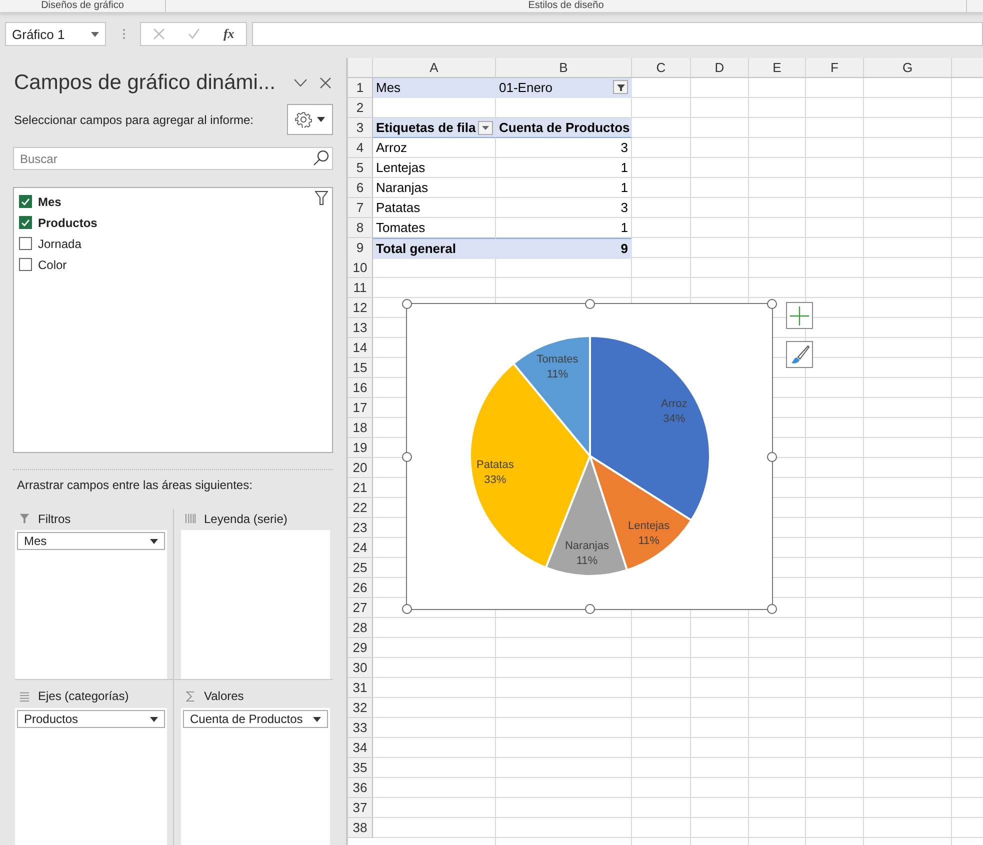  What do you see at coordinates (360, 648) in the screenshot?
I see `row-header: 29` at bounding box center [360, 648].